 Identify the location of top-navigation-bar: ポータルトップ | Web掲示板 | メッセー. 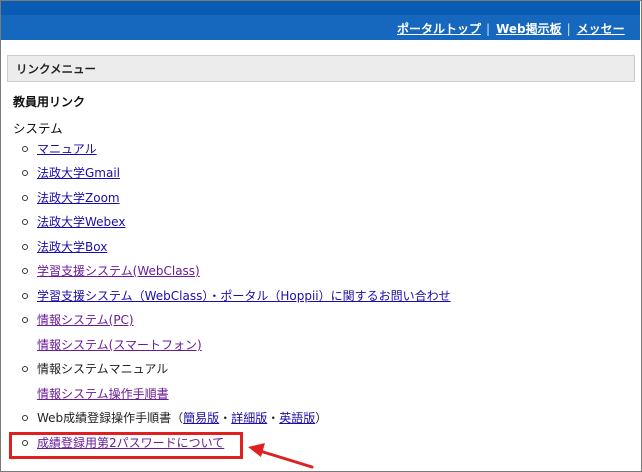
(320, 27).